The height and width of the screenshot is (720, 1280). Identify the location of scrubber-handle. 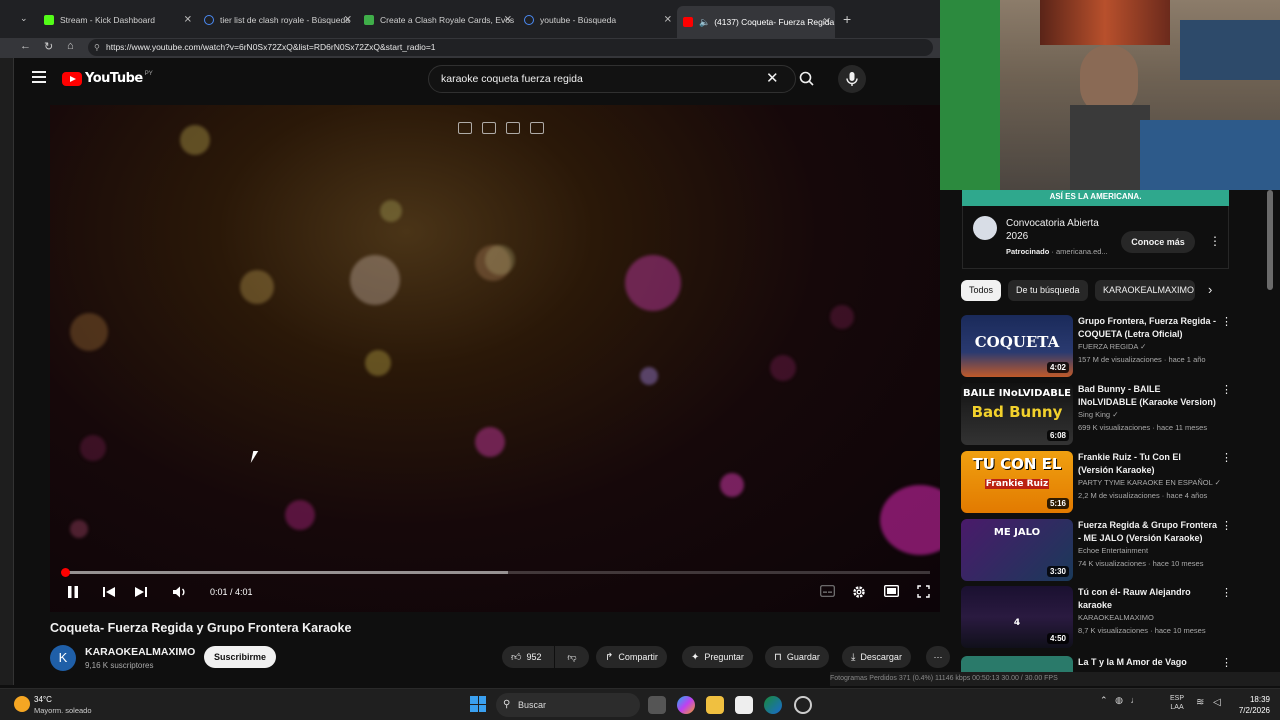
(66, 572).